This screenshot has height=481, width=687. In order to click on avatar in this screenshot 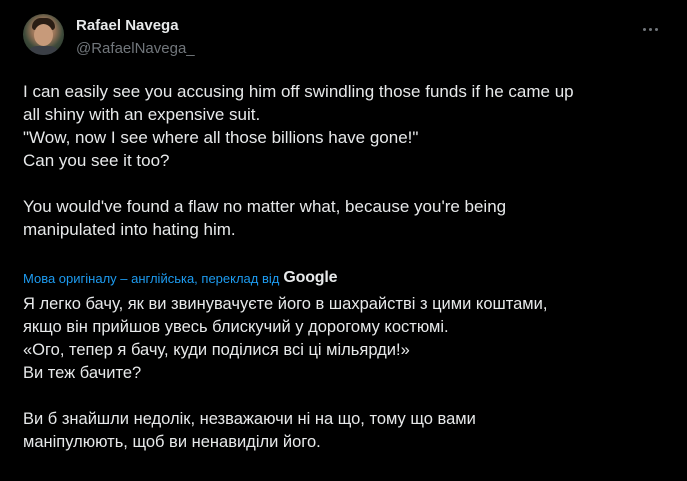, I will do `click(43, 34)`.